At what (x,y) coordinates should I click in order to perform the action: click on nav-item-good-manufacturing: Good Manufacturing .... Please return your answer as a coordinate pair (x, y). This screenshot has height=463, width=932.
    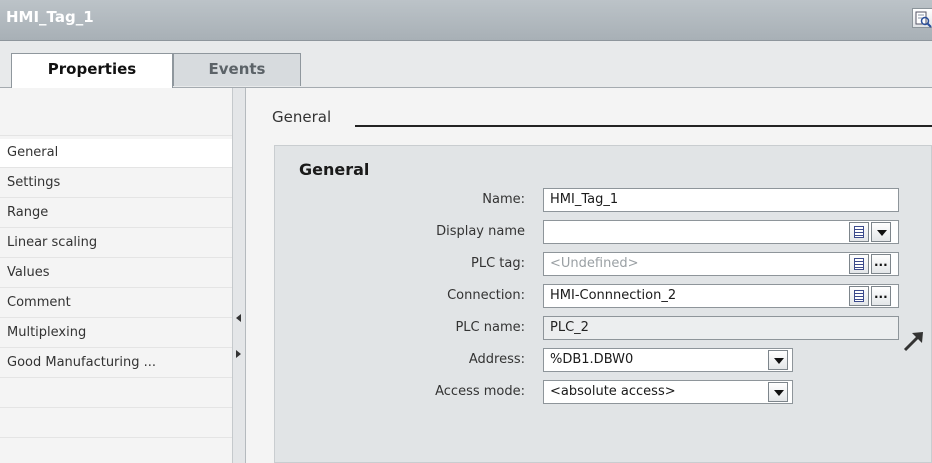
    Looking at the image, I should click on (116, 363).